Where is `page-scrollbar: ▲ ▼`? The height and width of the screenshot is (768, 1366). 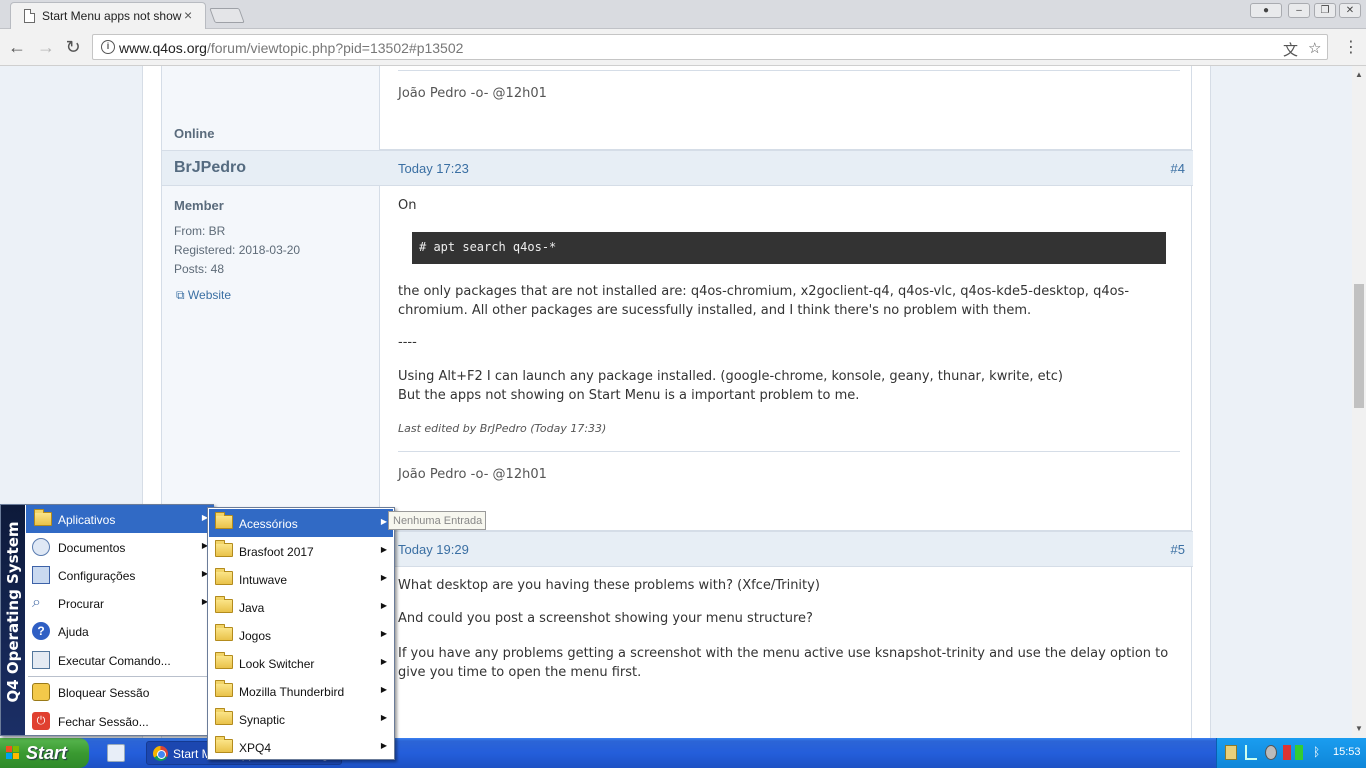
page-scrollbar: ▲ ▼ is located at coordinates (1359, 402).